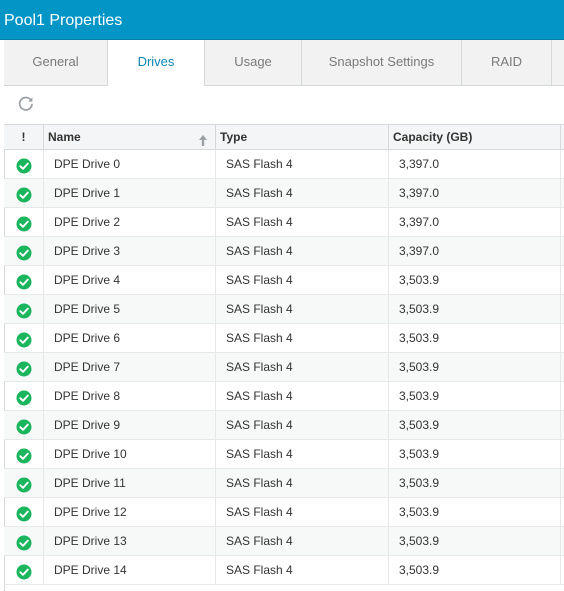  I want to click on table-row: DPE Drive 14 SAS Flash 4 3,503.9, so click(284, 570).